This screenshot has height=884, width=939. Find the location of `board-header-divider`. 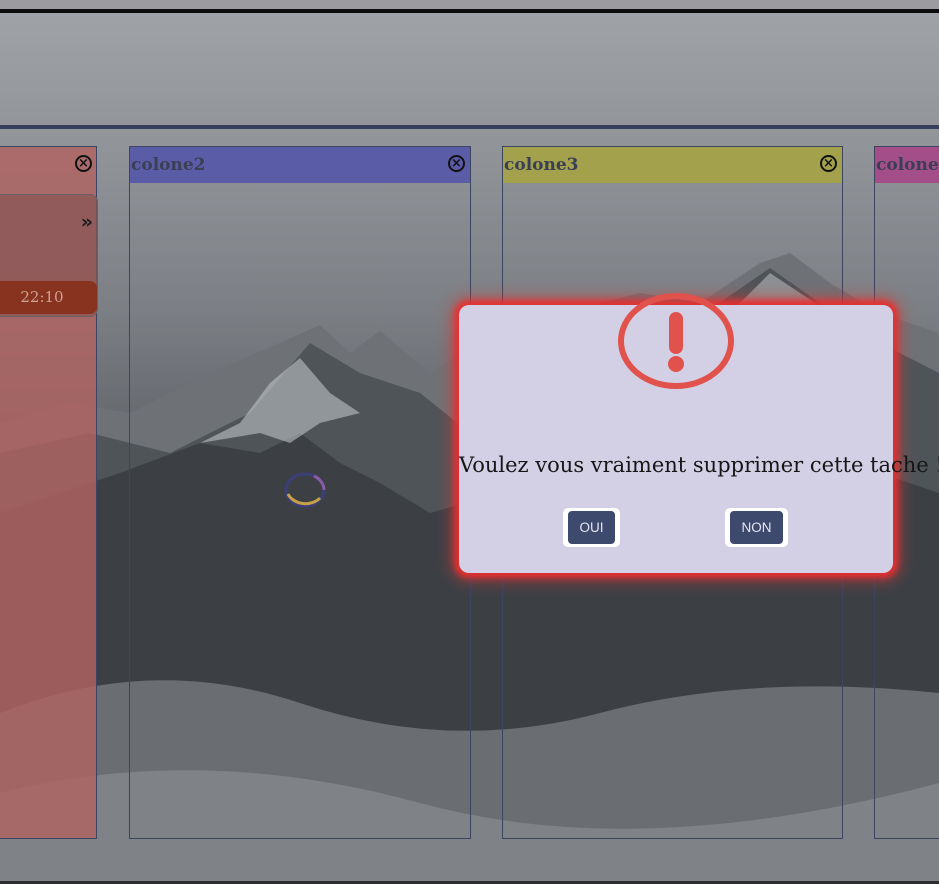

board-header-divider is located at coordinates (469, 127).